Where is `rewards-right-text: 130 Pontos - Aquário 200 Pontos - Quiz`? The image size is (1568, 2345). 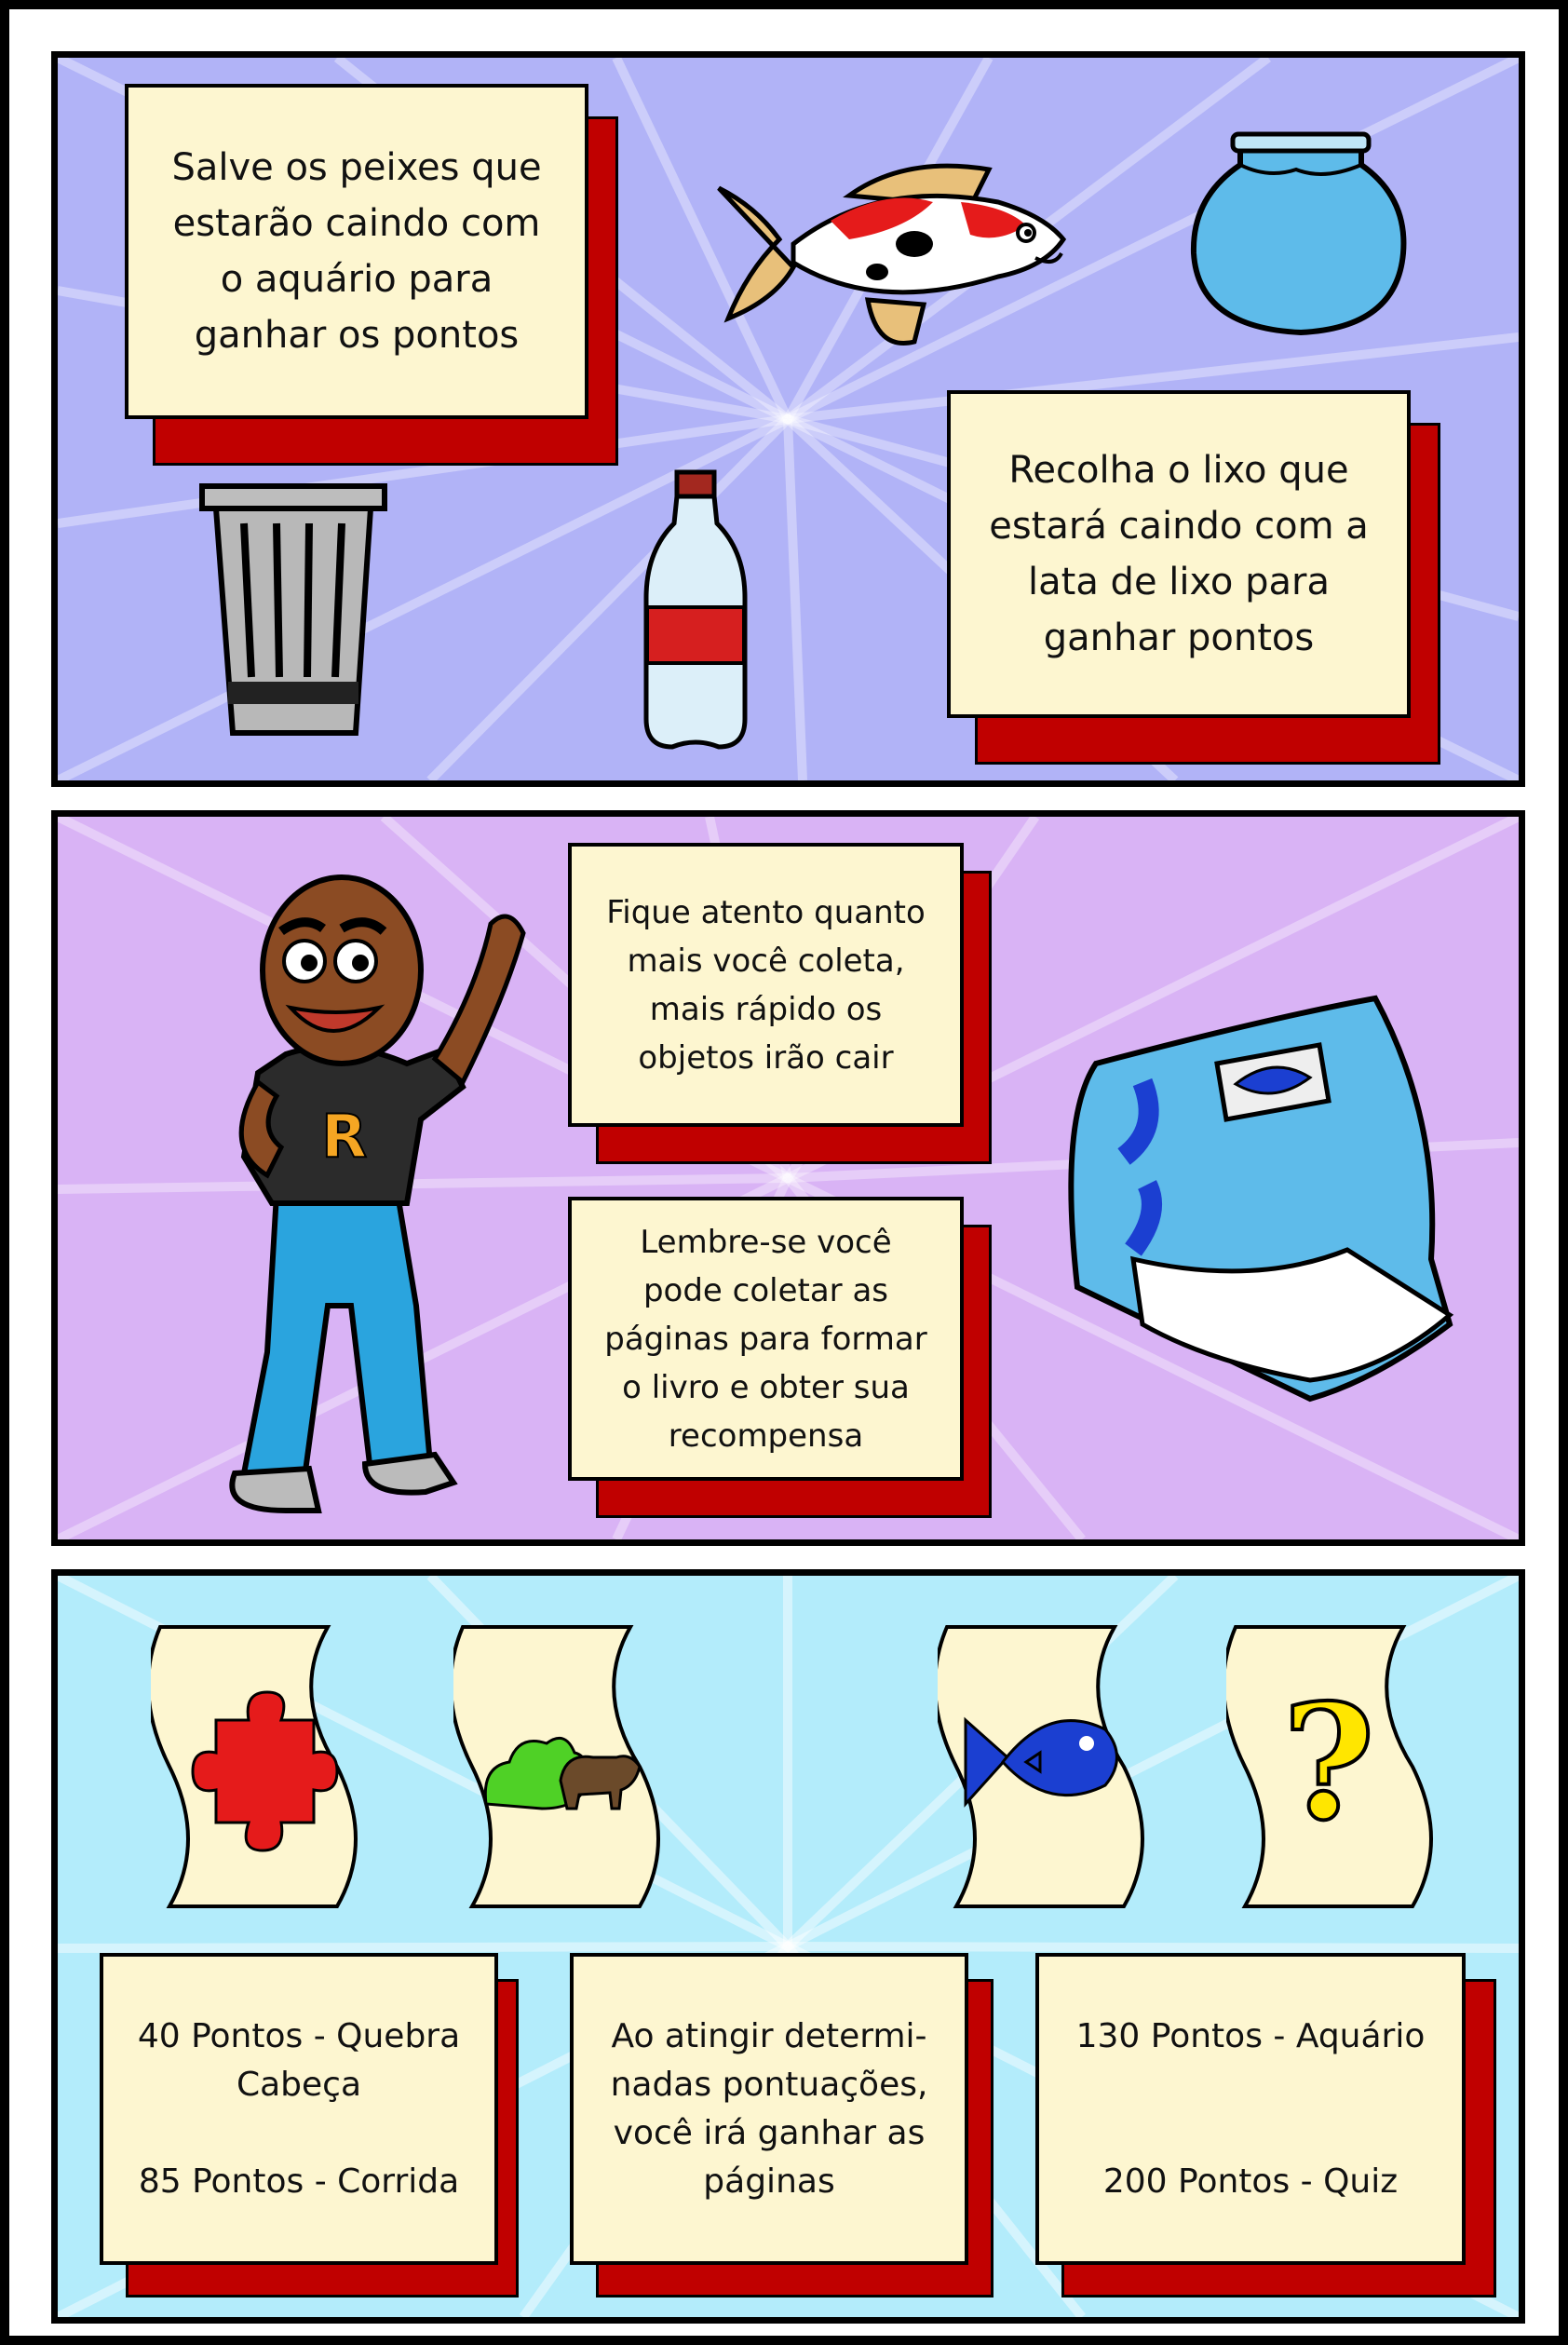
rewards-right-text: 130 Pontos - Aquário 200 Pontos - Quiz is located at coordinates (1250, 2108).